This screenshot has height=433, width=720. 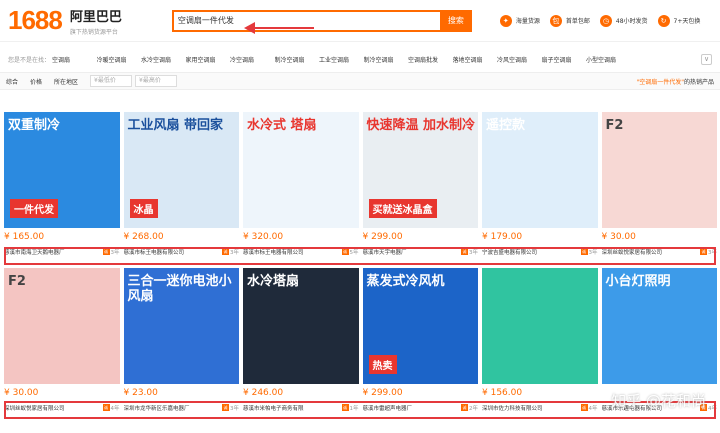 What do you see at coordinates (623, 20) in the screenshot?
I see `service-48h: ◷ 48小时发货` at bounding box center [623, 20].